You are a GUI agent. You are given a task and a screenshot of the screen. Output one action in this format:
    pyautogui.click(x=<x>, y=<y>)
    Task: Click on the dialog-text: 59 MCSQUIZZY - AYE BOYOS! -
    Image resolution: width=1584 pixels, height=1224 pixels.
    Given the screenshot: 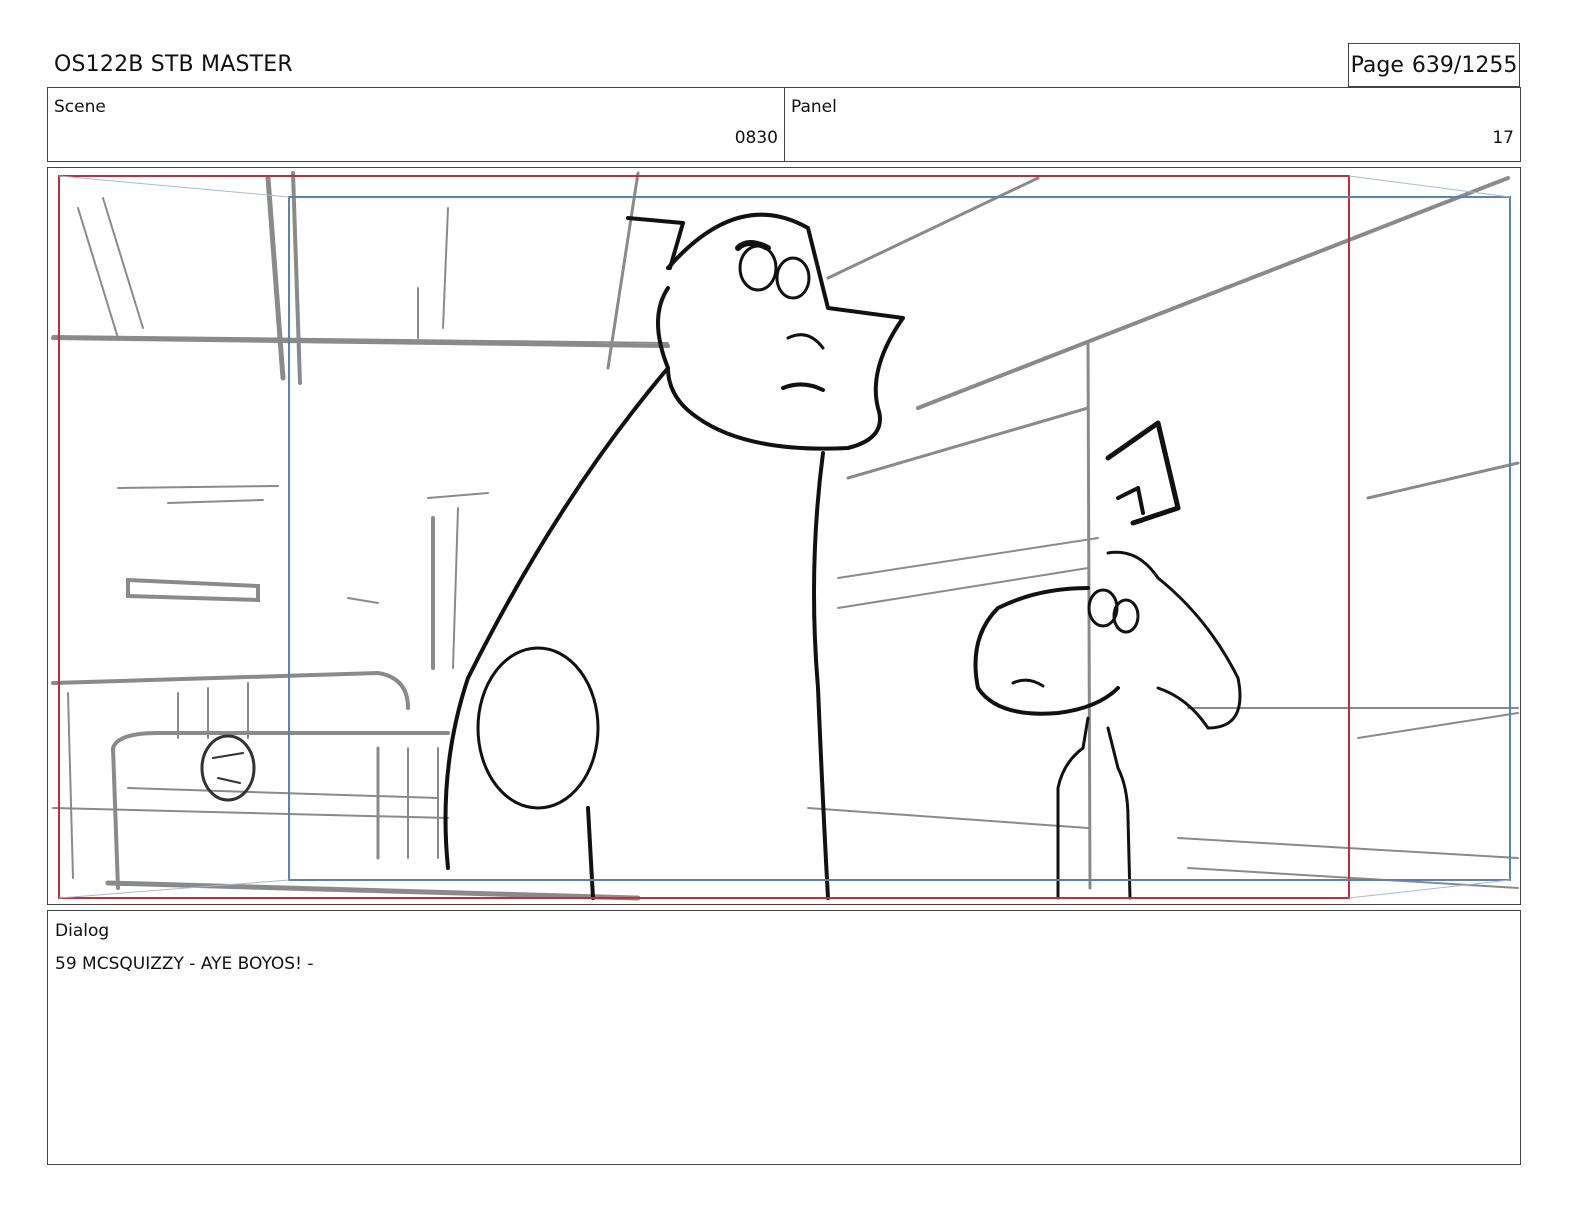 What is the action you would take?
    pyautogui.click(x=184, y=964)
    